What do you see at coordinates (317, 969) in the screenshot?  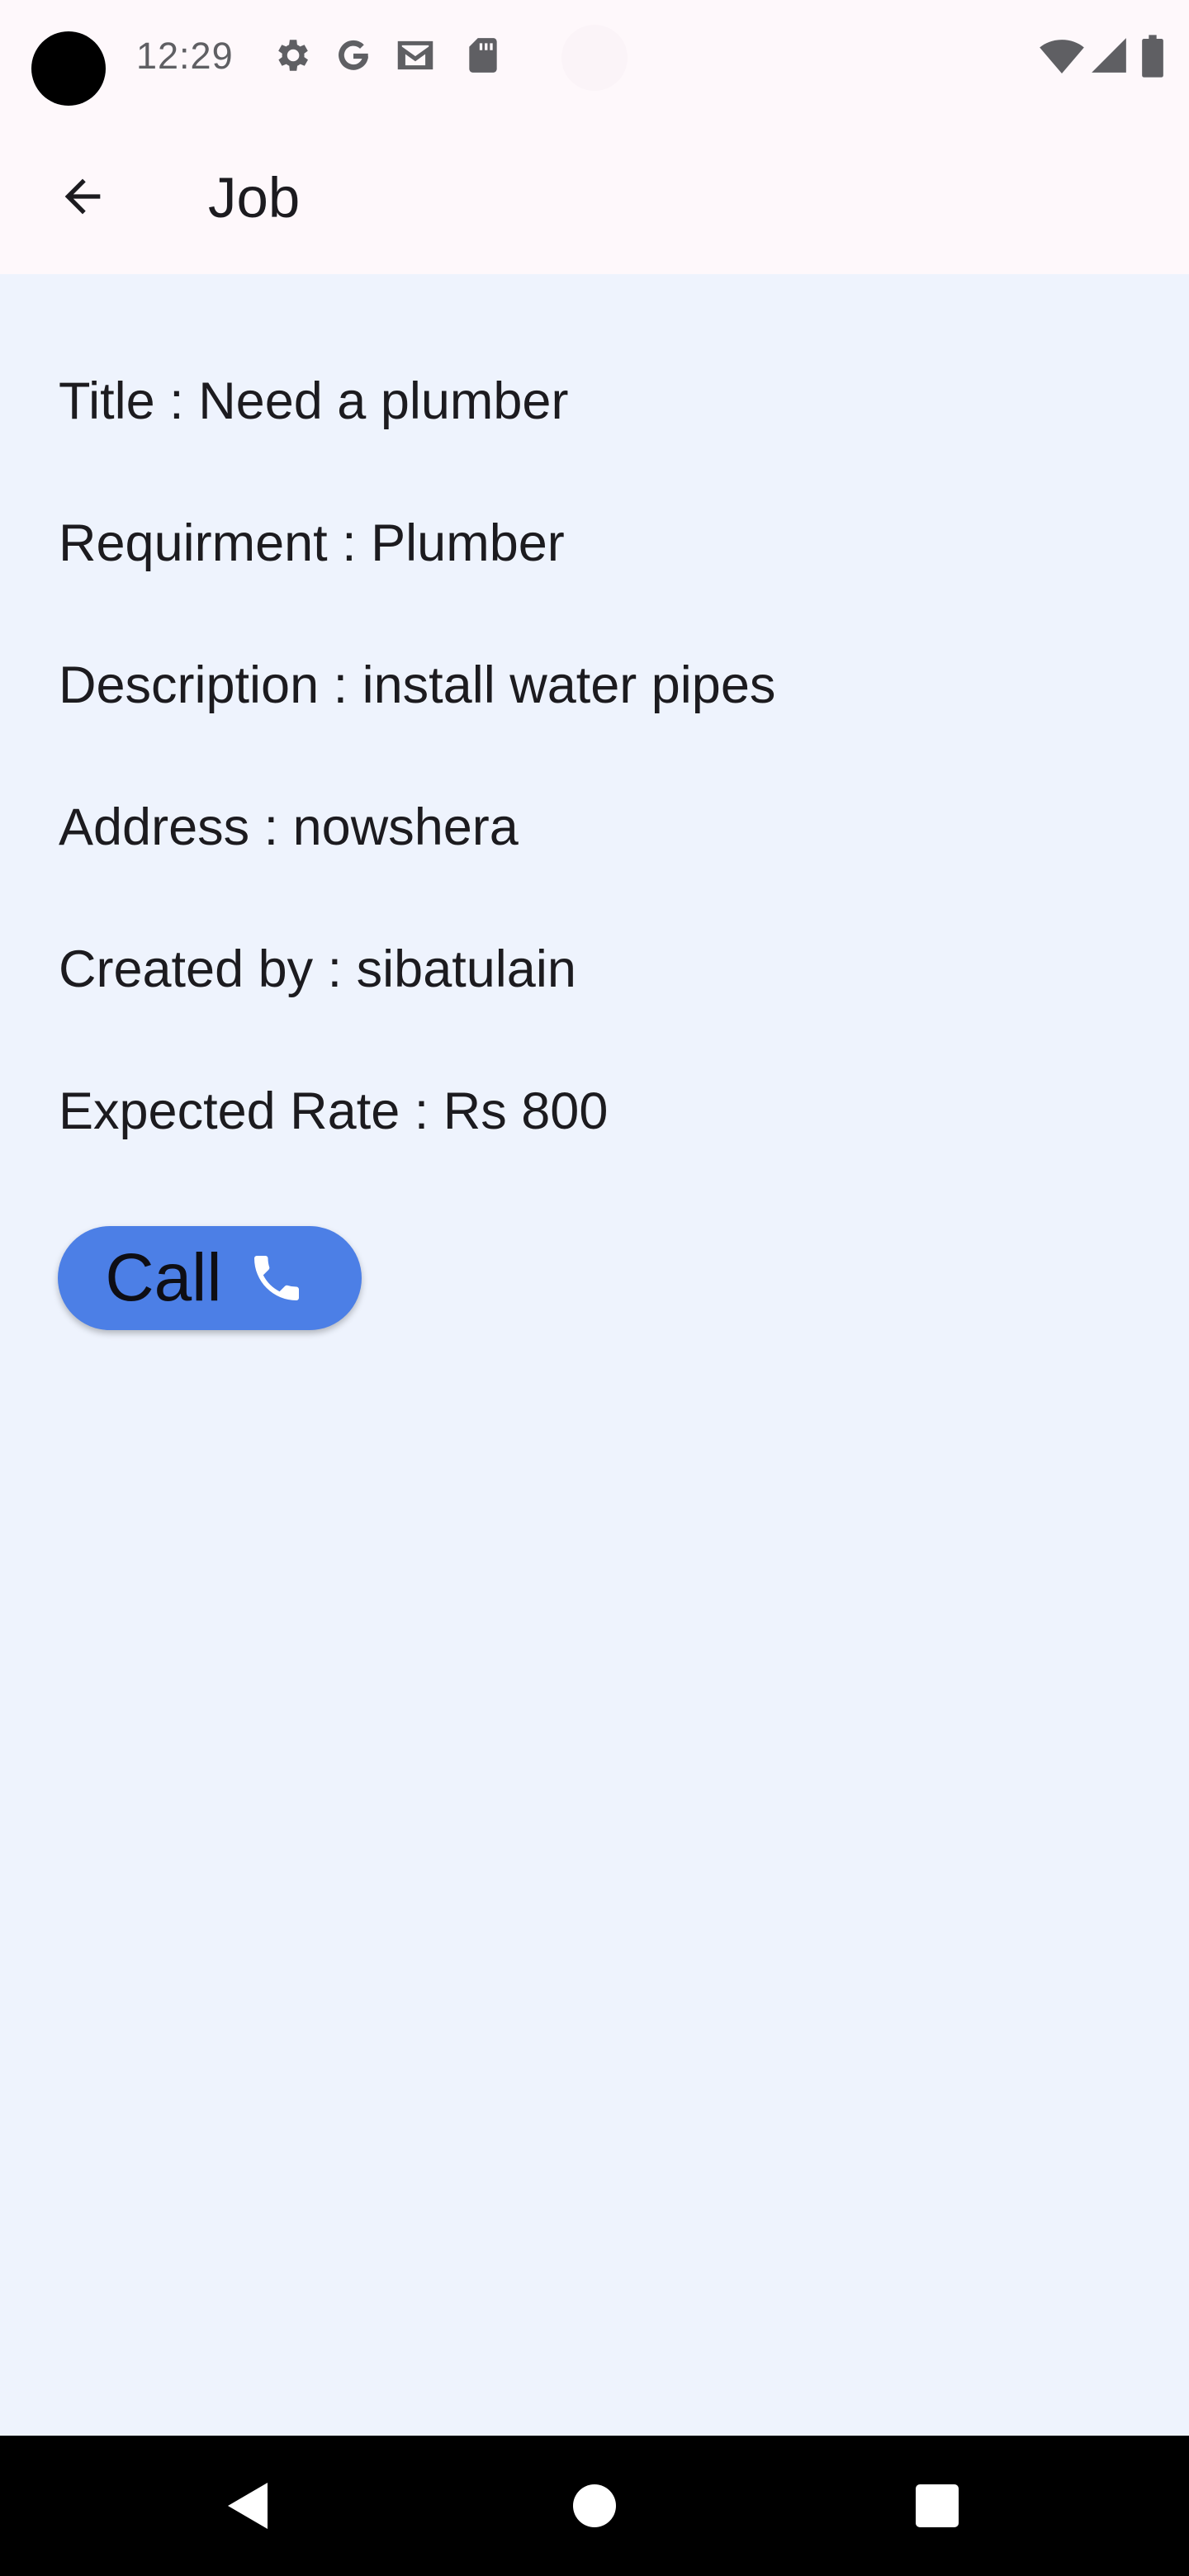 I see `job-created-by-text: Created by : sibatulain` at bounding box center [317, 969].